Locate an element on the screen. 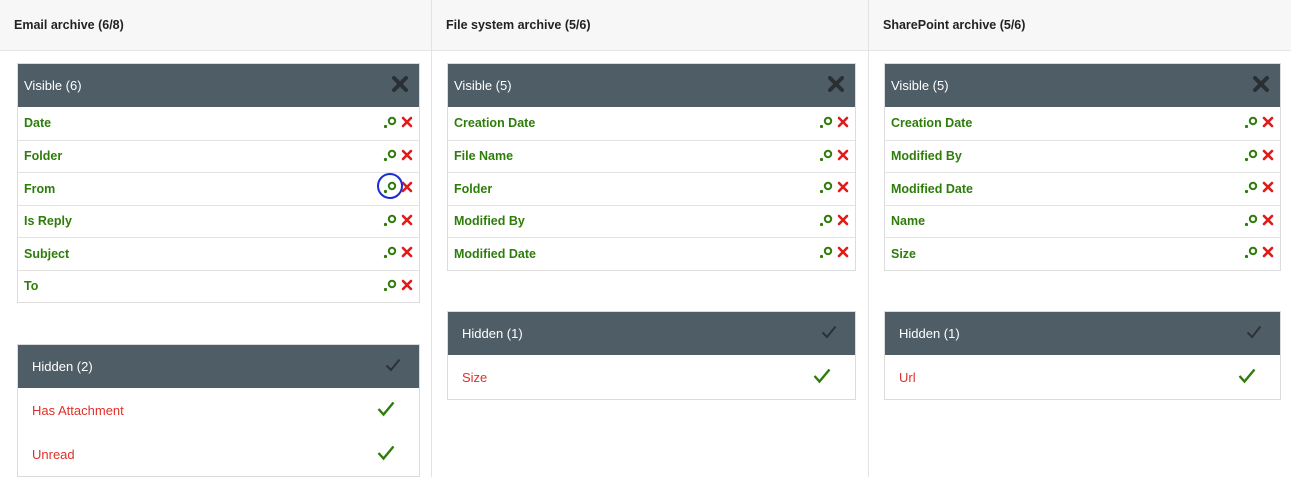 This screenshot has width=1291, height=477. hidden-list-item: Size is located at coordinates (651, 377).